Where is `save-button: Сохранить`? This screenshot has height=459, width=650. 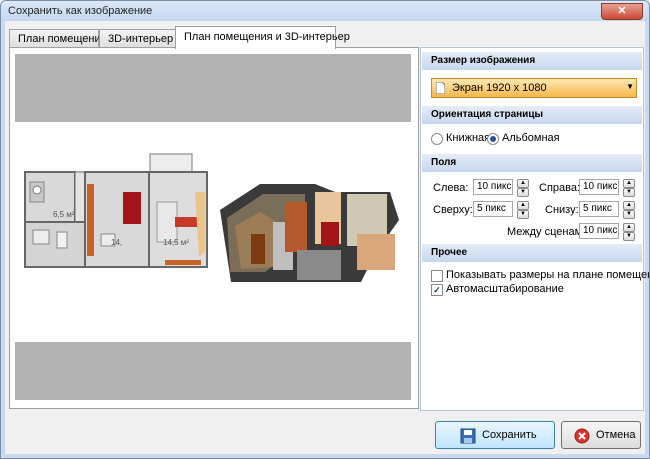 save-button: Сохранить is located at coordinates (495, 435).